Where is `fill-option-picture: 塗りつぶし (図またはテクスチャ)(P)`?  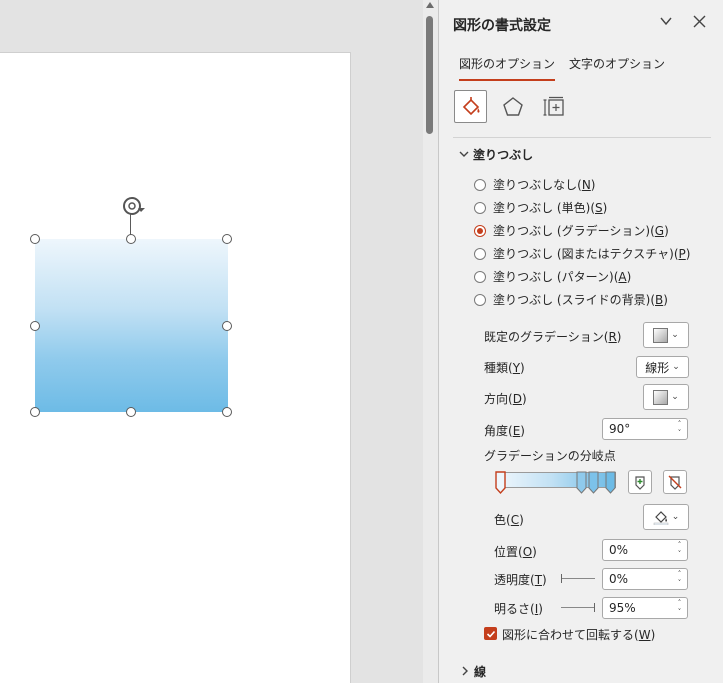 fill-option-picture: 塗りつぶし (図またはテクスチャ)(P) is located at coordinates (582, 253).